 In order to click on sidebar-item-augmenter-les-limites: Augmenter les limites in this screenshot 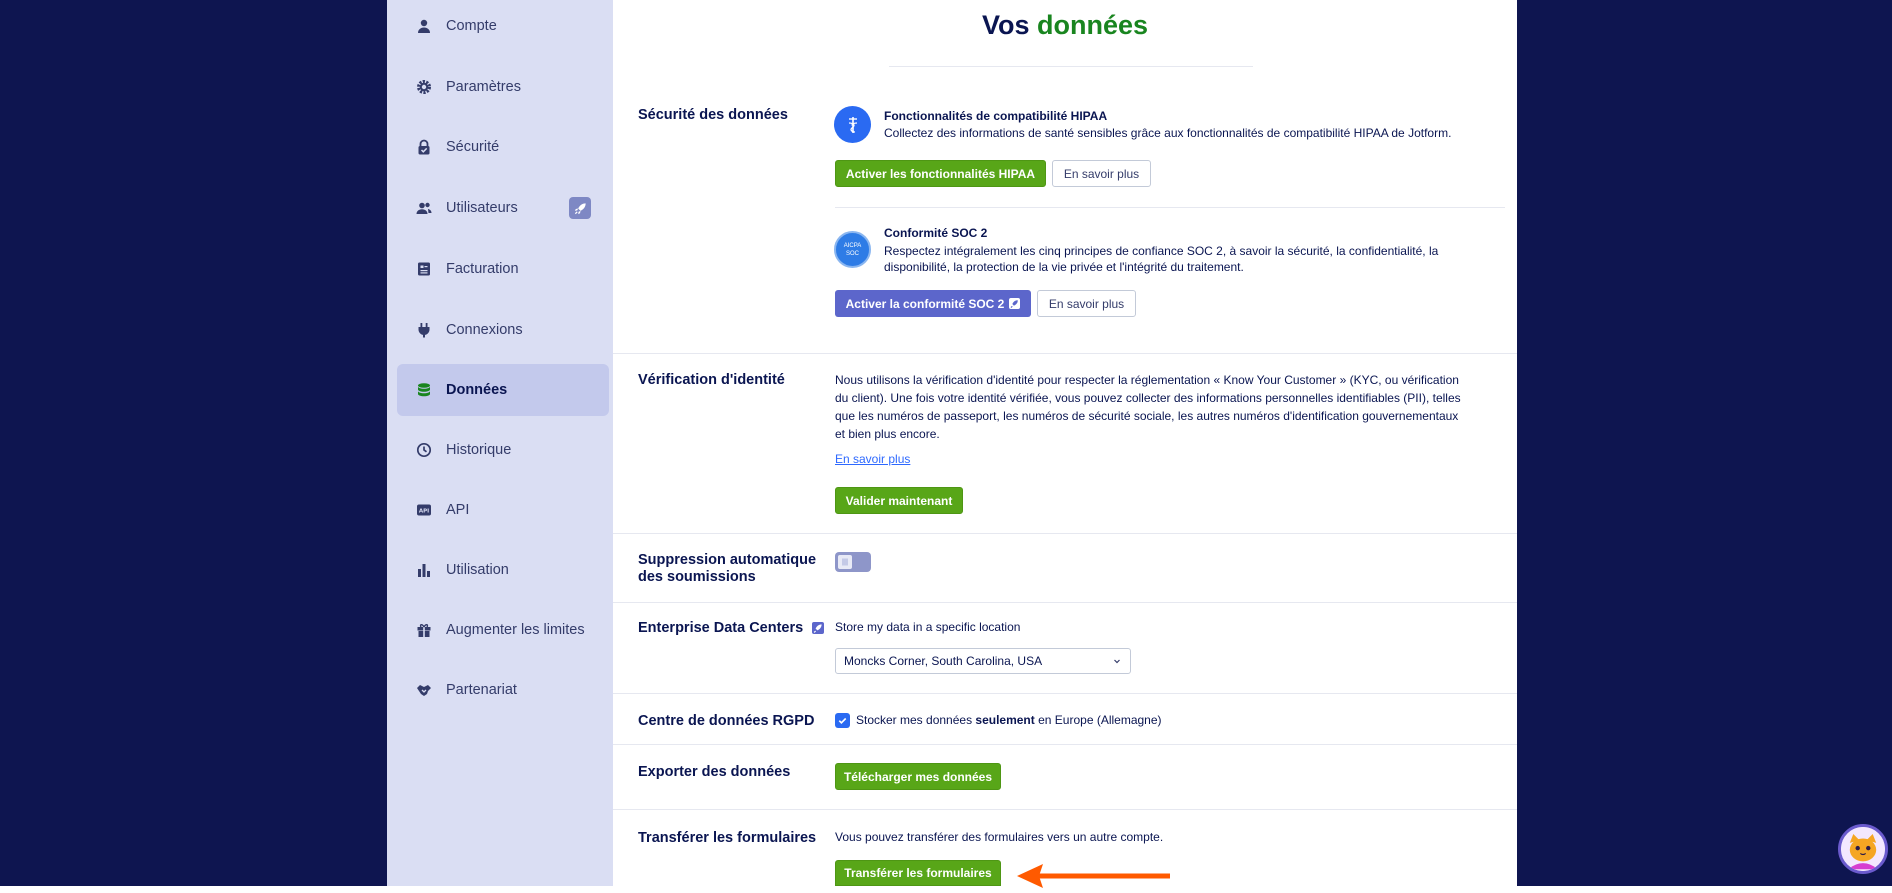, I will do `click(503, 630)`.